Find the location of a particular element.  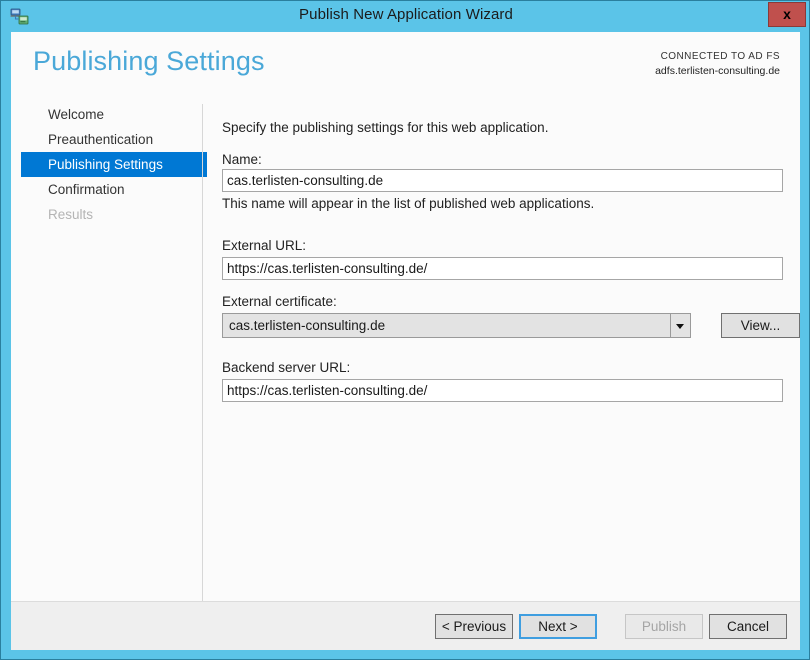

previous-button: < Previous is located at coordinates (474, 626).